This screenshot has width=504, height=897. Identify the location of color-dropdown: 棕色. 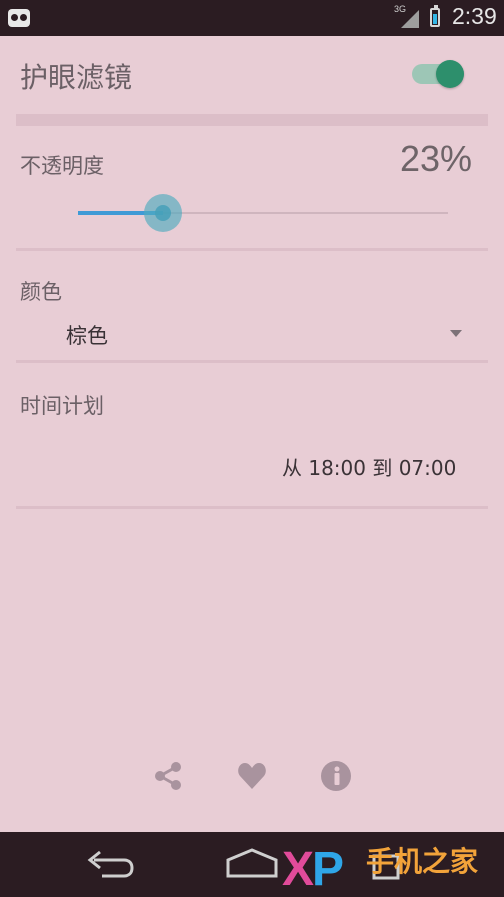
(266, 334).